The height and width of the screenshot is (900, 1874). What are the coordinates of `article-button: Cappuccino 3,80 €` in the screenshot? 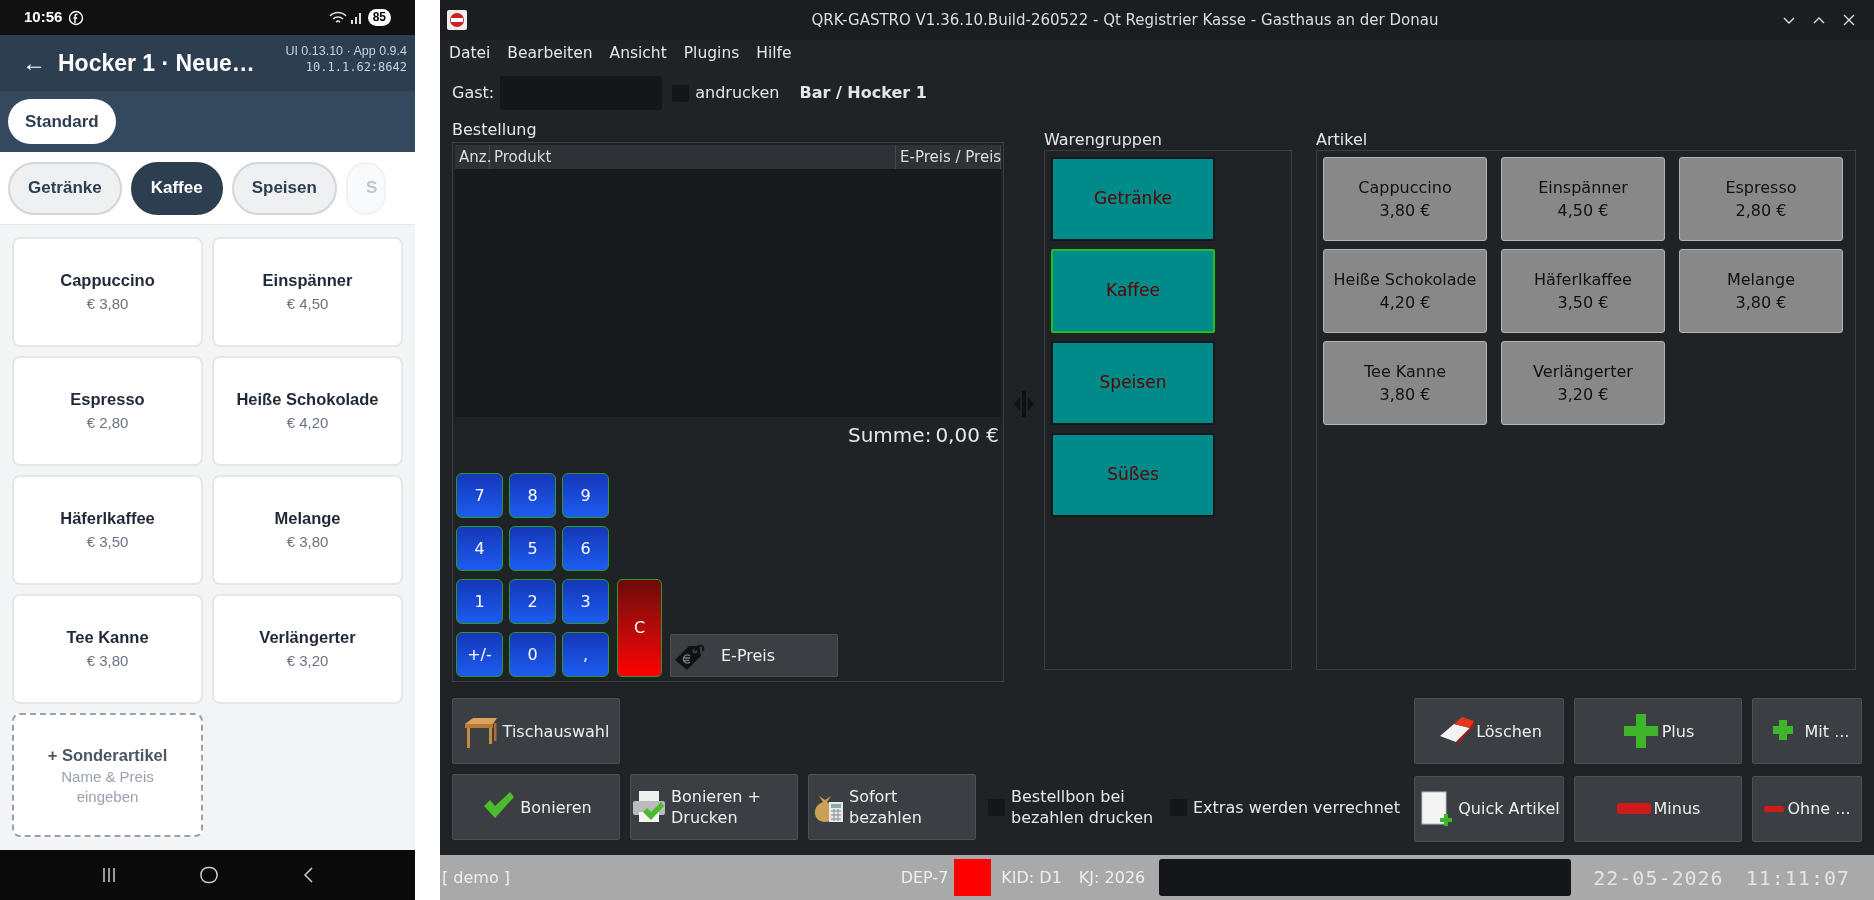 It's located at (1405, 199).